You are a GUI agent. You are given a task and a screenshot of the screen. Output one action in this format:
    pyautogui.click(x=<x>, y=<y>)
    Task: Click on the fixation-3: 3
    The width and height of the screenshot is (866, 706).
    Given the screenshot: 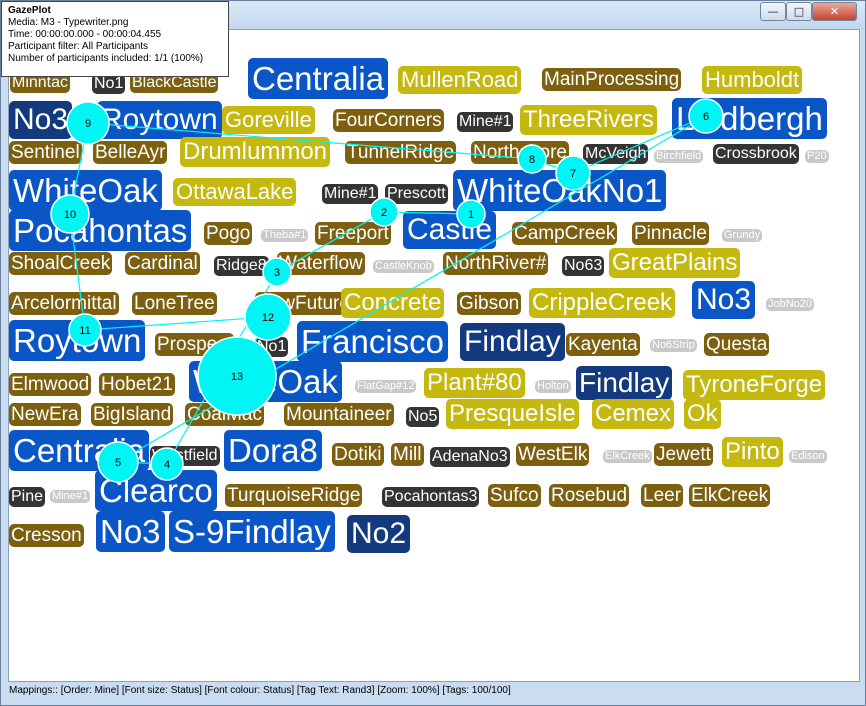 What is the action you would take?
    pyautogui.click(x=277, y=272)
    